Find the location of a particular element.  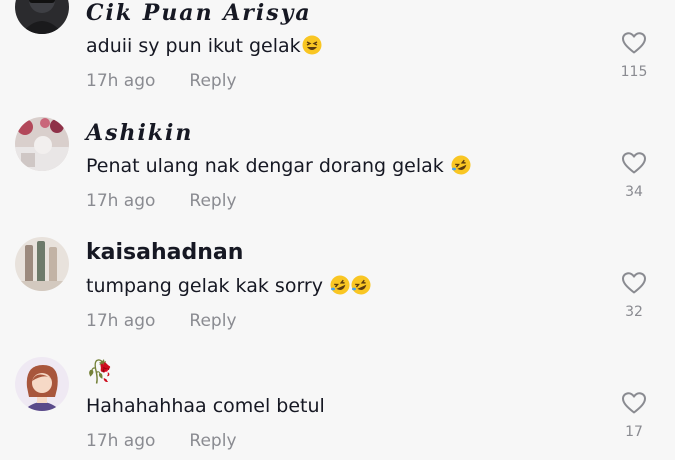

like-count: 32 is located at coordinates (634, 312).